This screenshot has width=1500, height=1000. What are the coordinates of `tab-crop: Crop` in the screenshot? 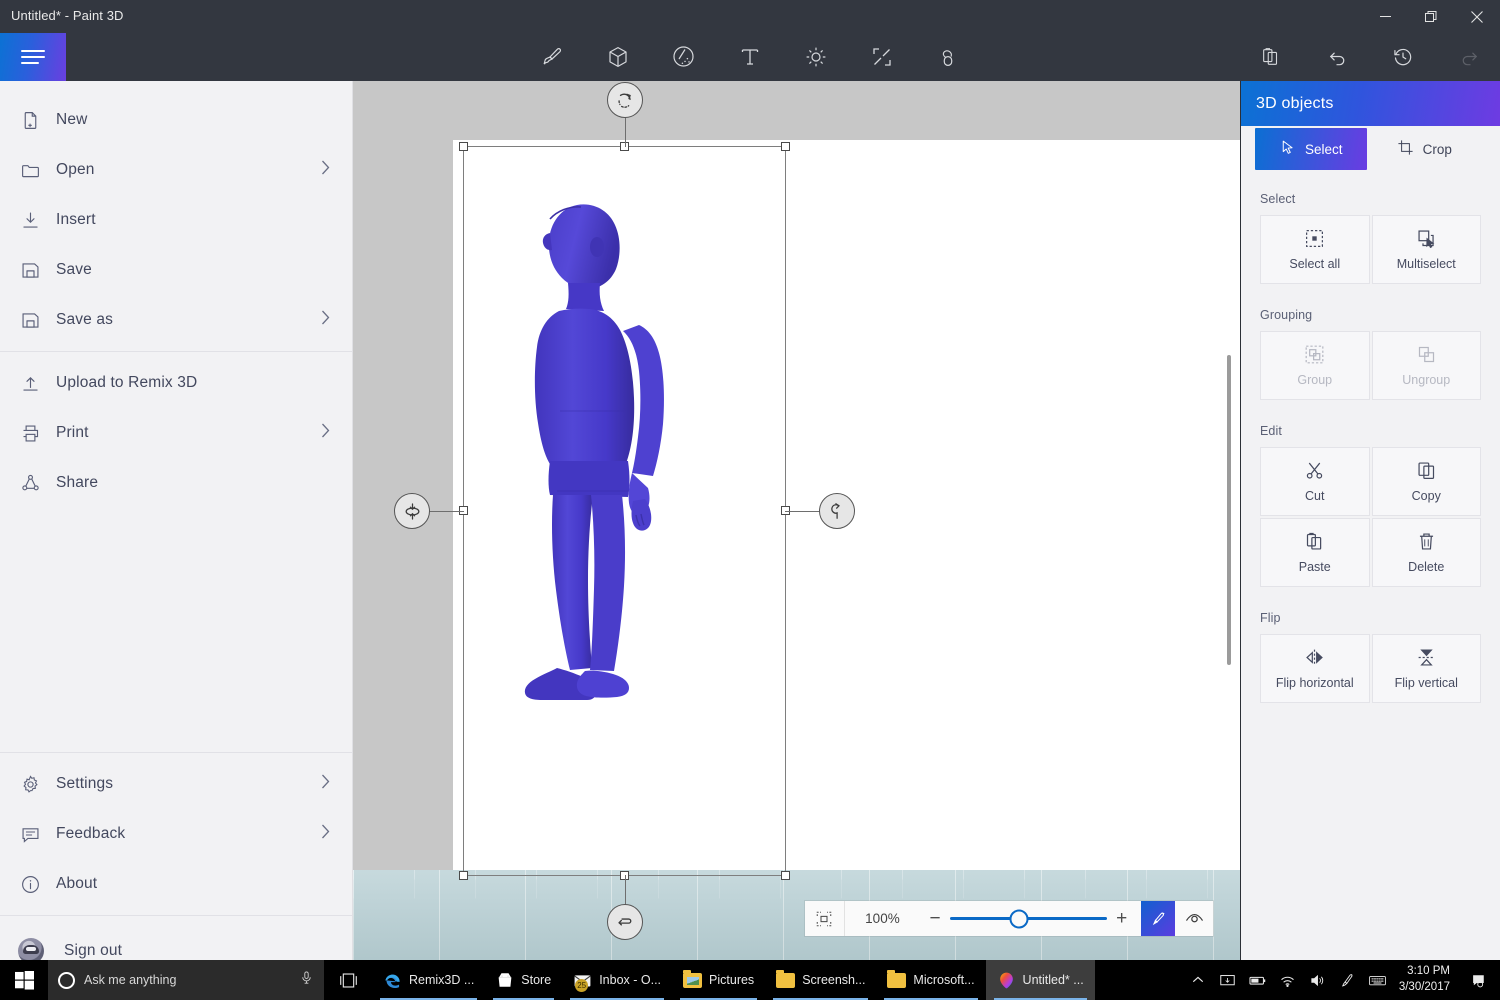 It's located at (1425, 149).